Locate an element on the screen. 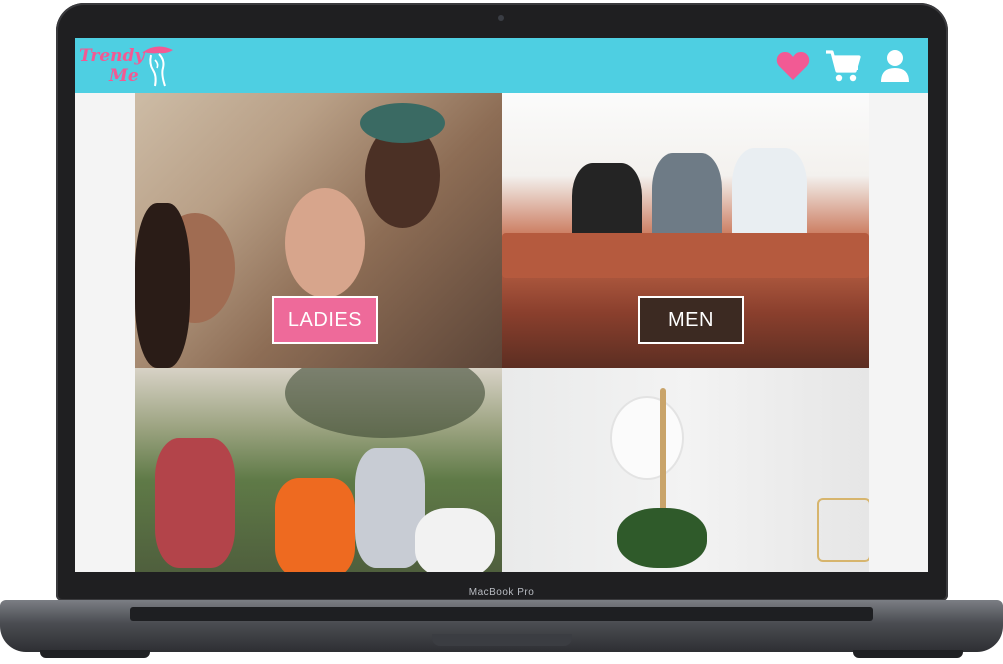 The height and width of the screenshot is (664, 1003). user-icon is located at coordinates (895, 66).